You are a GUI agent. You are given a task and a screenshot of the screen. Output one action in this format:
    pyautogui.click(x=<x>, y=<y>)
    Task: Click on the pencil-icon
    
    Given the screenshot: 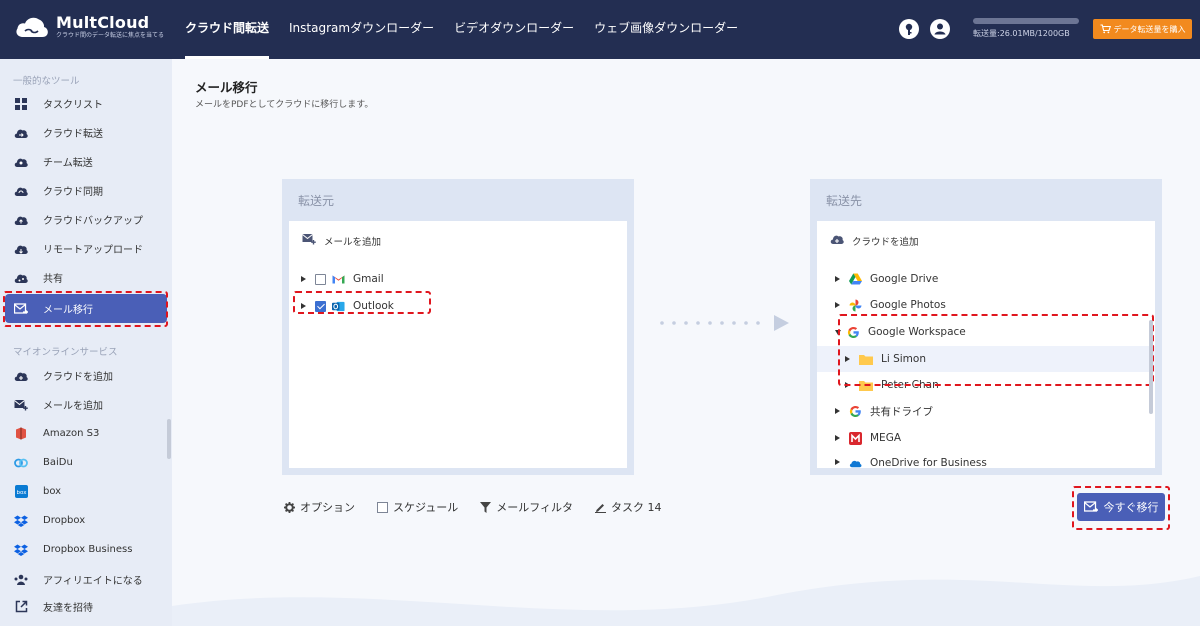 What is the action you would take?
    pyautogui.click(x=601, y=507)
    